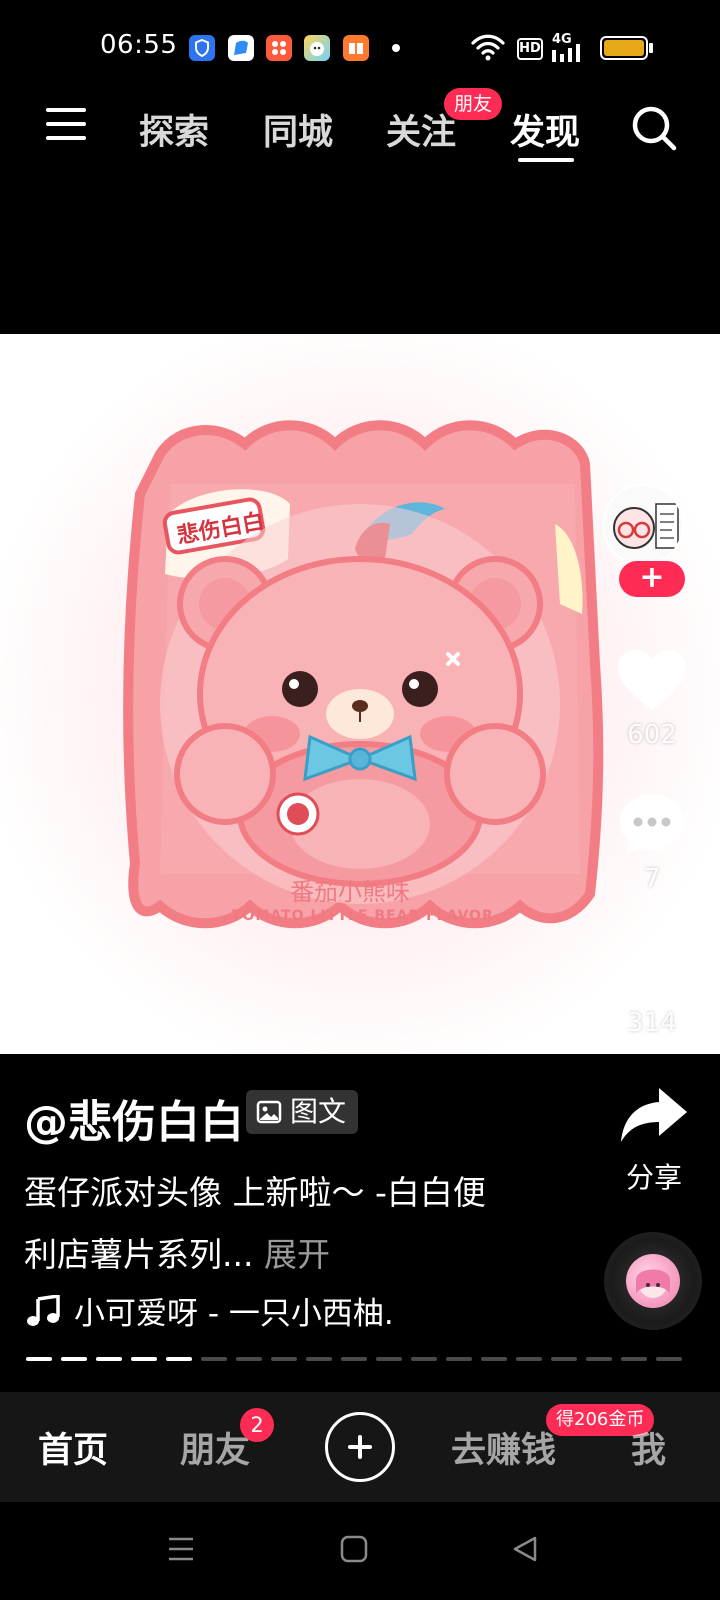  Describe the element at coordinates (350, 892) in the screenshot. I see `product-cn-label: 番茄小熊味` at that location.